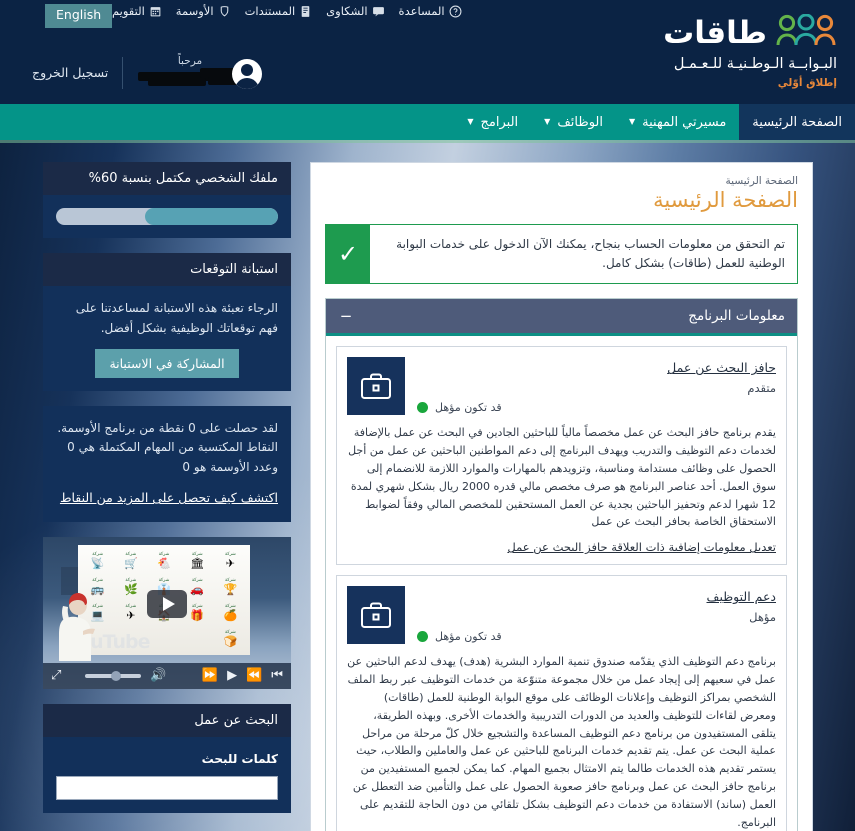 This screenshot has height=831, width=855. What do you see at coordinates (76, 72) in the screenshot?
I see `logout-link: تسجيل الخروج` at bounding box center [76, 72].